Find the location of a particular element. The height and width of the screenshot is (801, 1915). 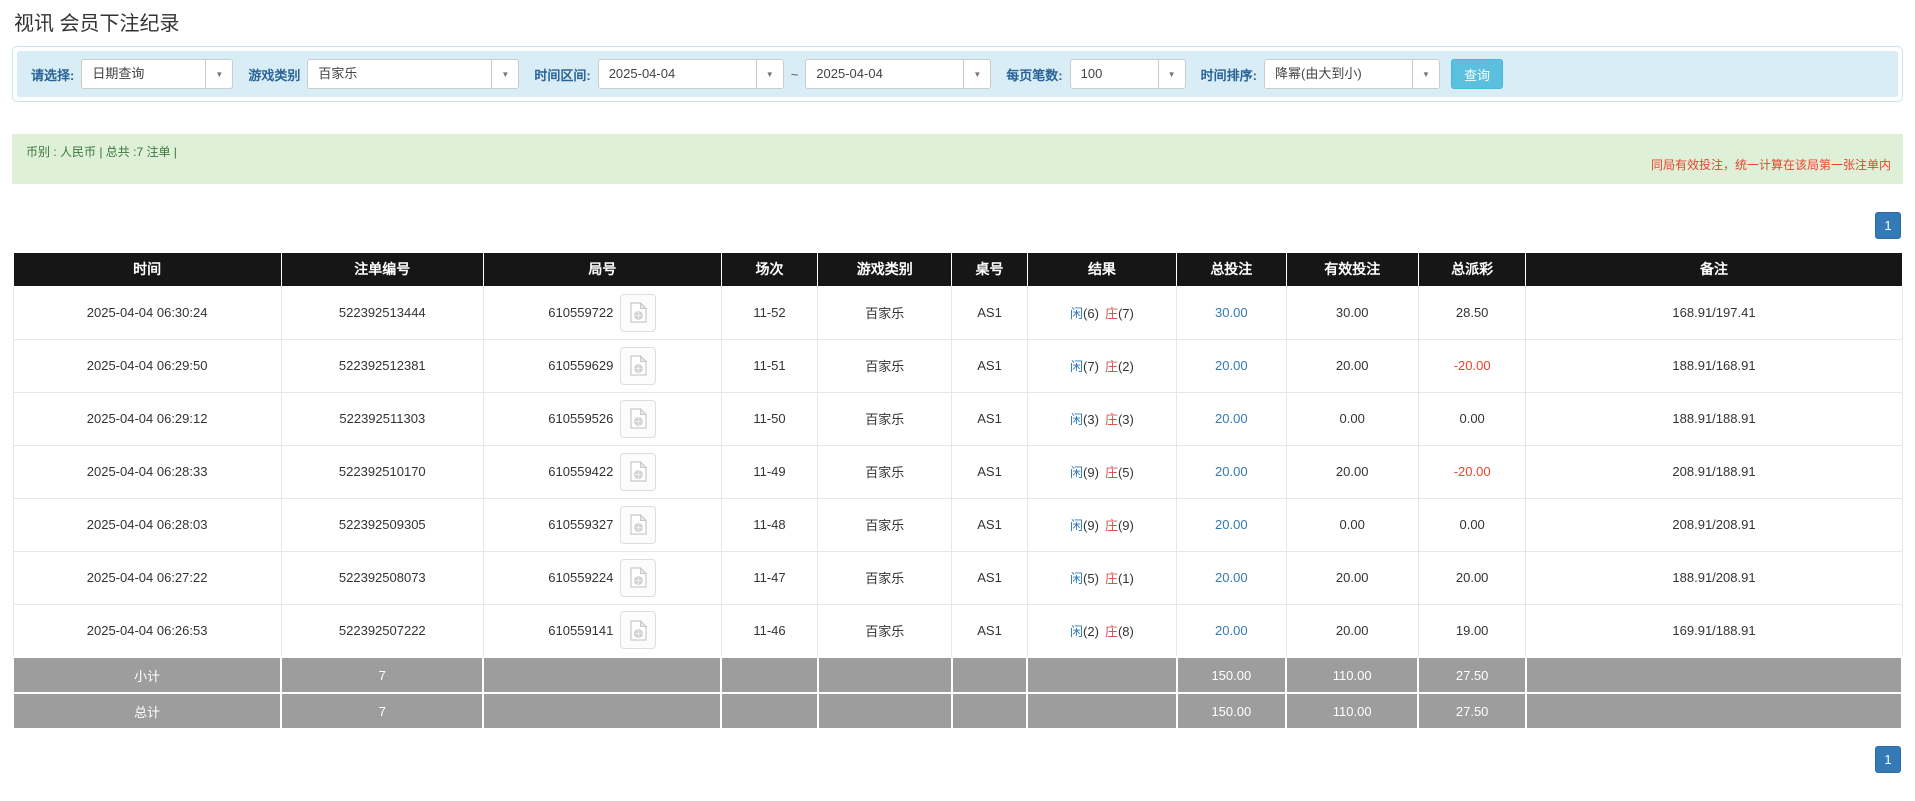

search-button: 查询 is located at coordinates (1476, 74).